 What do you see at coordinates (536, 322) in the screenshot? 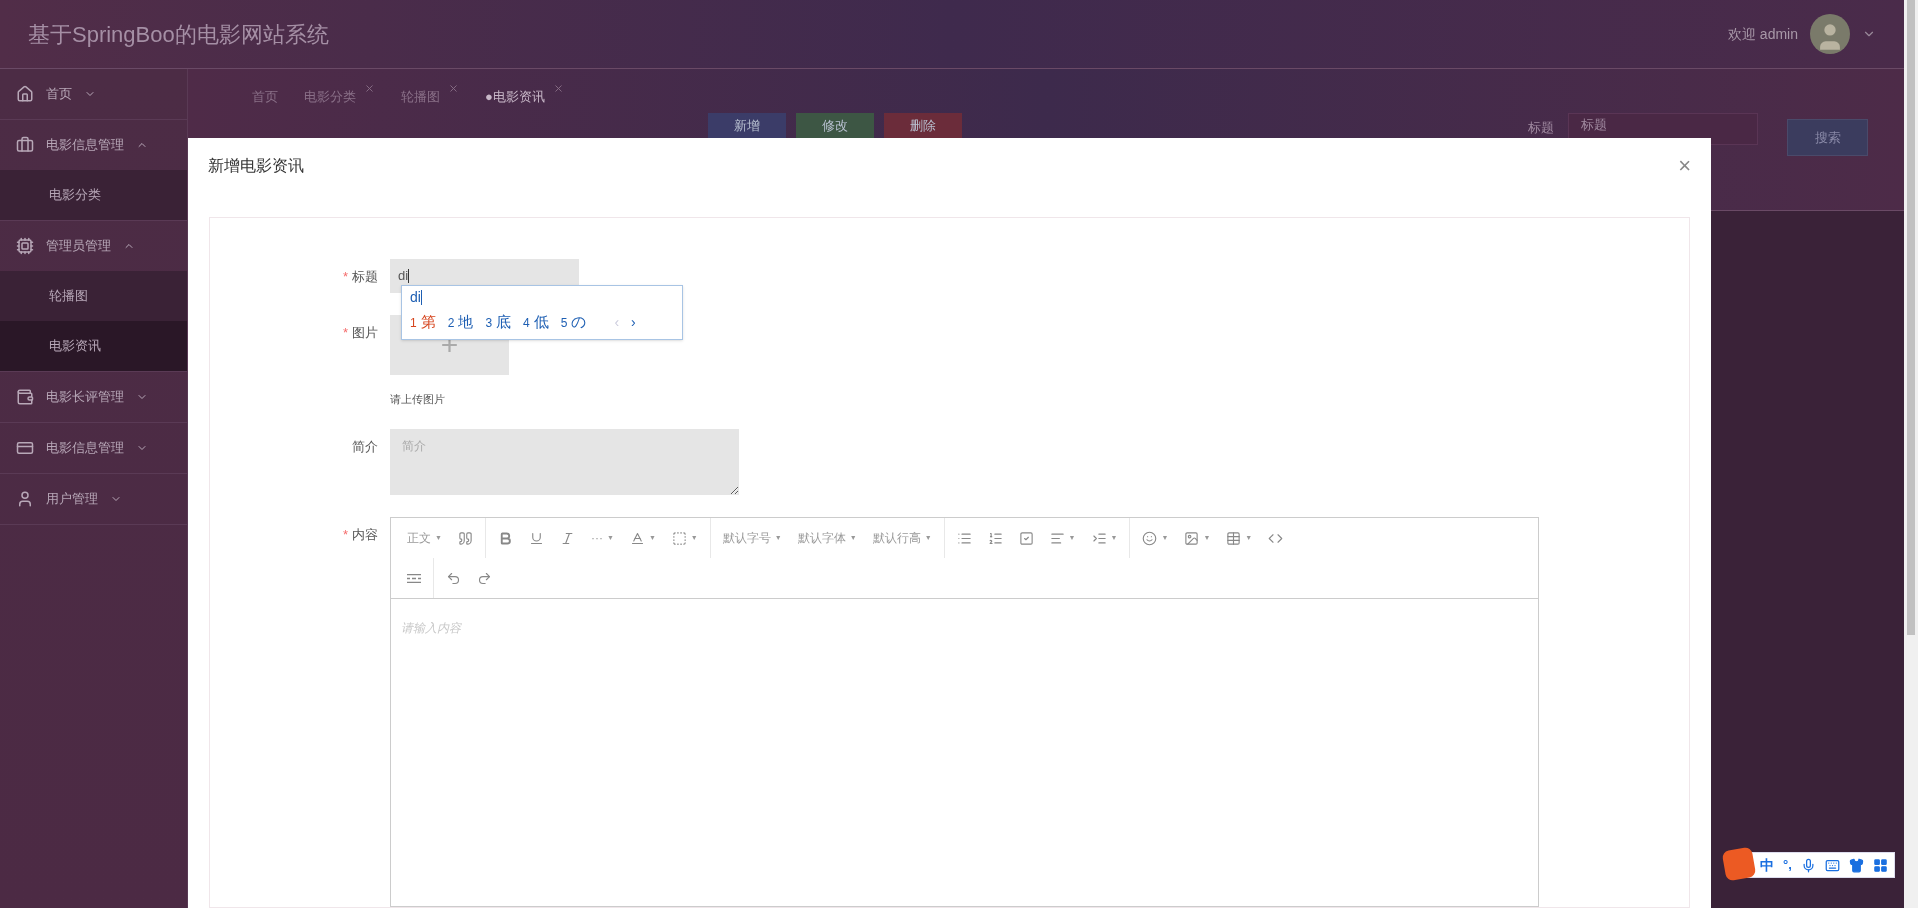
I see `ime-candidate: 4 低` at bounding box center [536, 322].